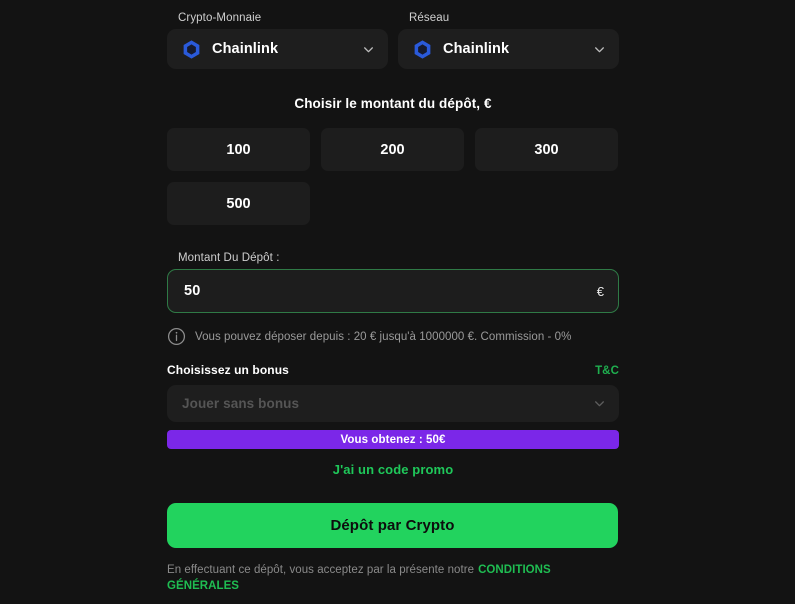 This screenshot has height=604, width=795. I want to click on amount-heading: Choisir le montant du dépôt, €, so click(393, 103).